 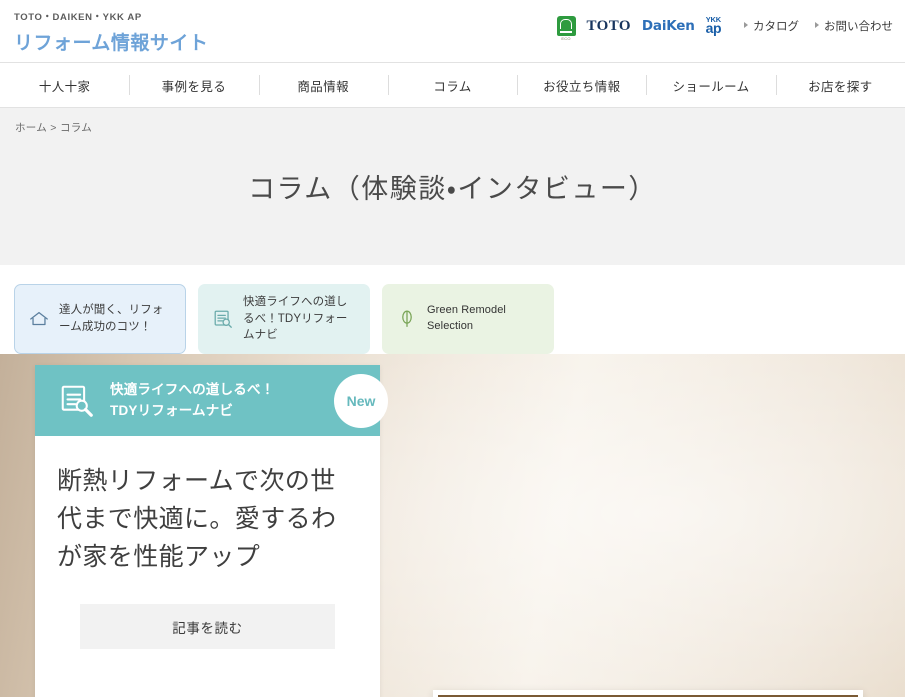 What do you see at coordinates (192, 401) in the screenshot?
I see `featured-article-banner-title: 快適ライフへの道しるべ！ TDYリフォームナビ` at bounding box center [192, 401].